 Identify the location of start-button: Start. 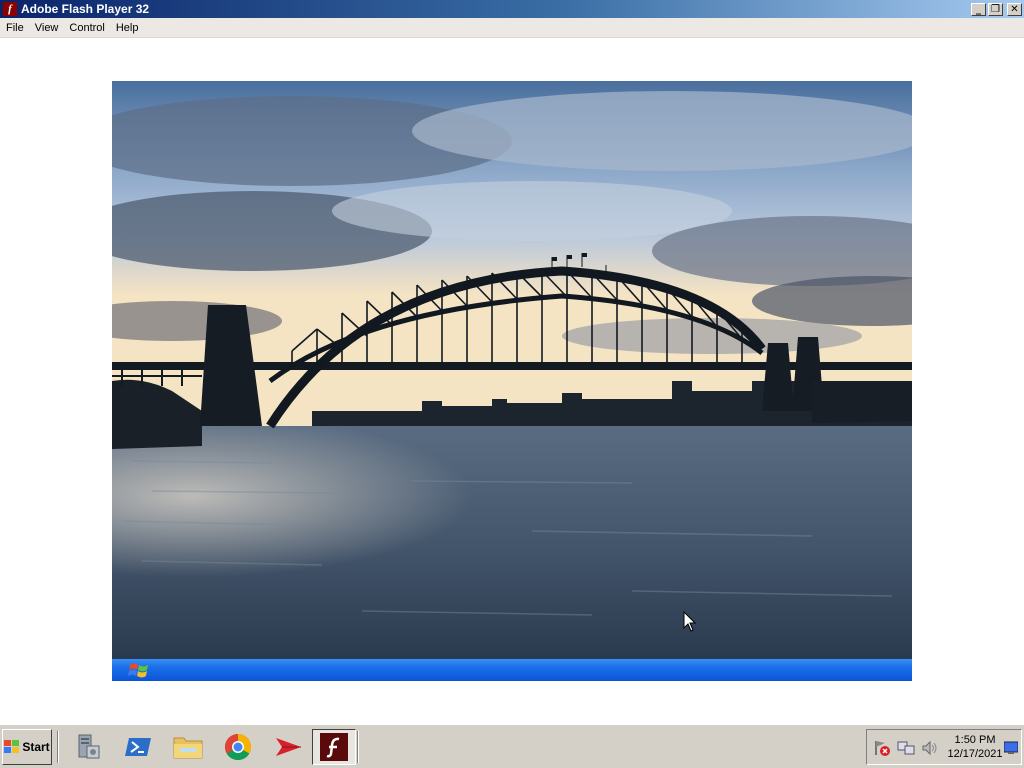
(27, 747).